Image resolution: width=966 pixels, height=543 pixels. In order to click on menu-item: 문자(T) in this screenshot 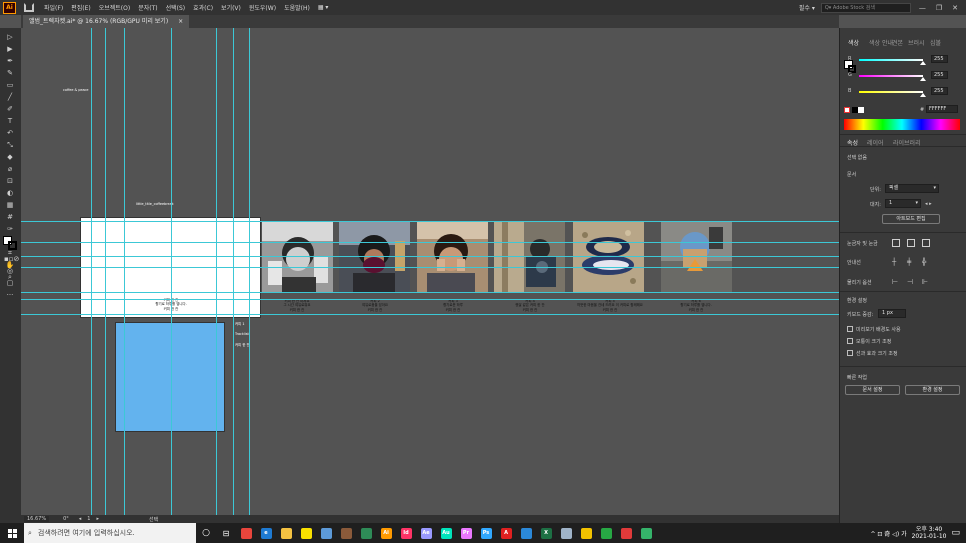, I will do `click(147, 7)`.